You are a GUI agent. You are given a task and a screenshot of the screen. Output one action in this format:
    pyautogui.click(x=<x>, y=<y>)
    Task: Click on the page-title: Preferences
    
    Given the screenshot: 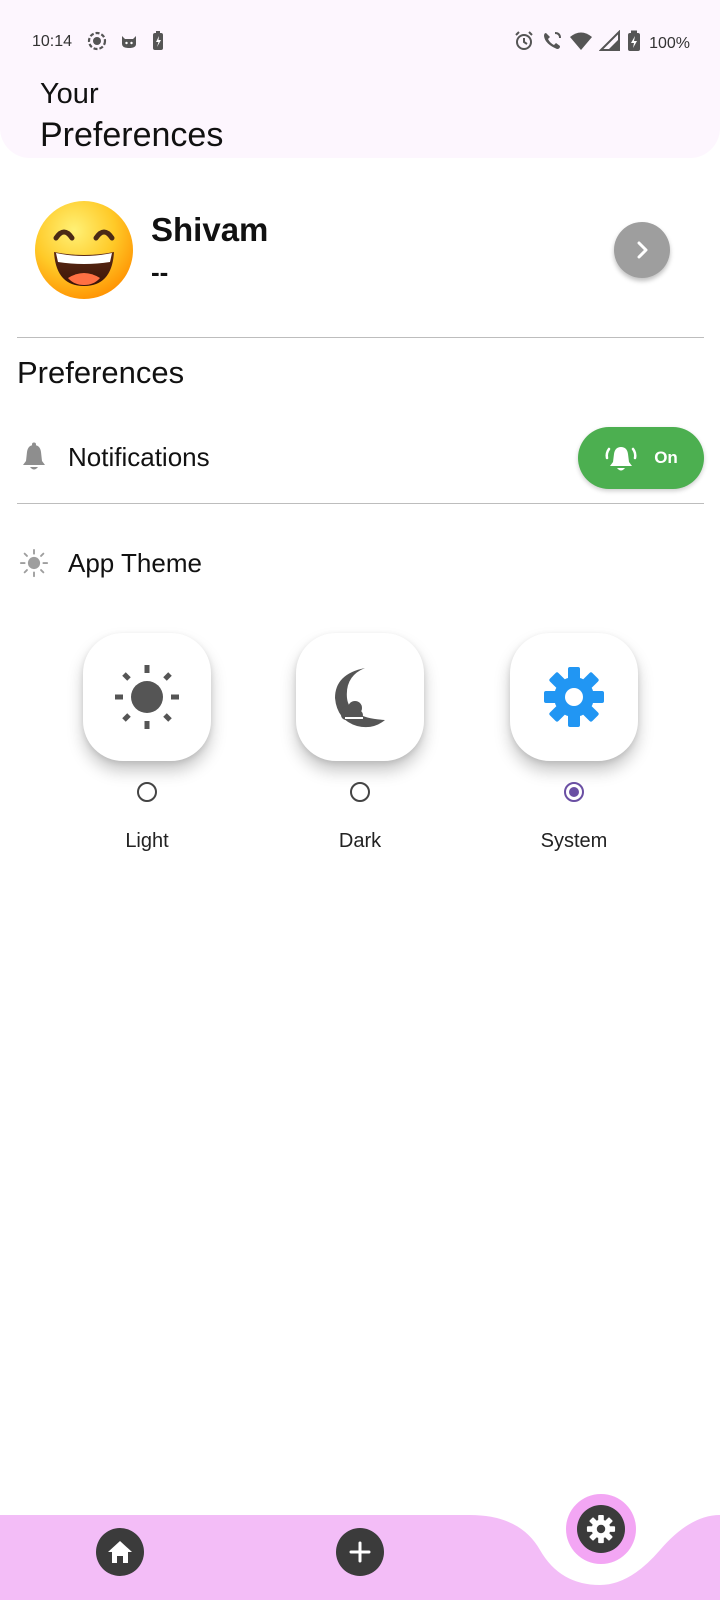 What is the action you would take?
    pyautogui.click(x=132, y=135)
    